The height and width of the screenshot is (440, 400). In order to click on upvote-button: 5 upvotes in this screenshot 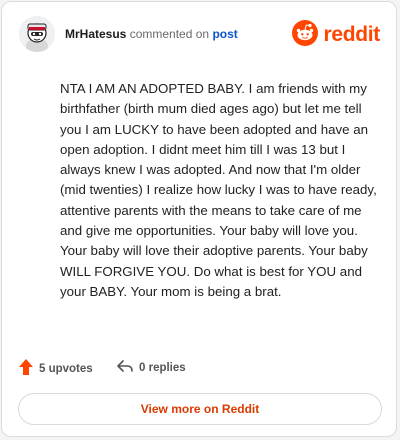, I will do `click(56, 368)`.